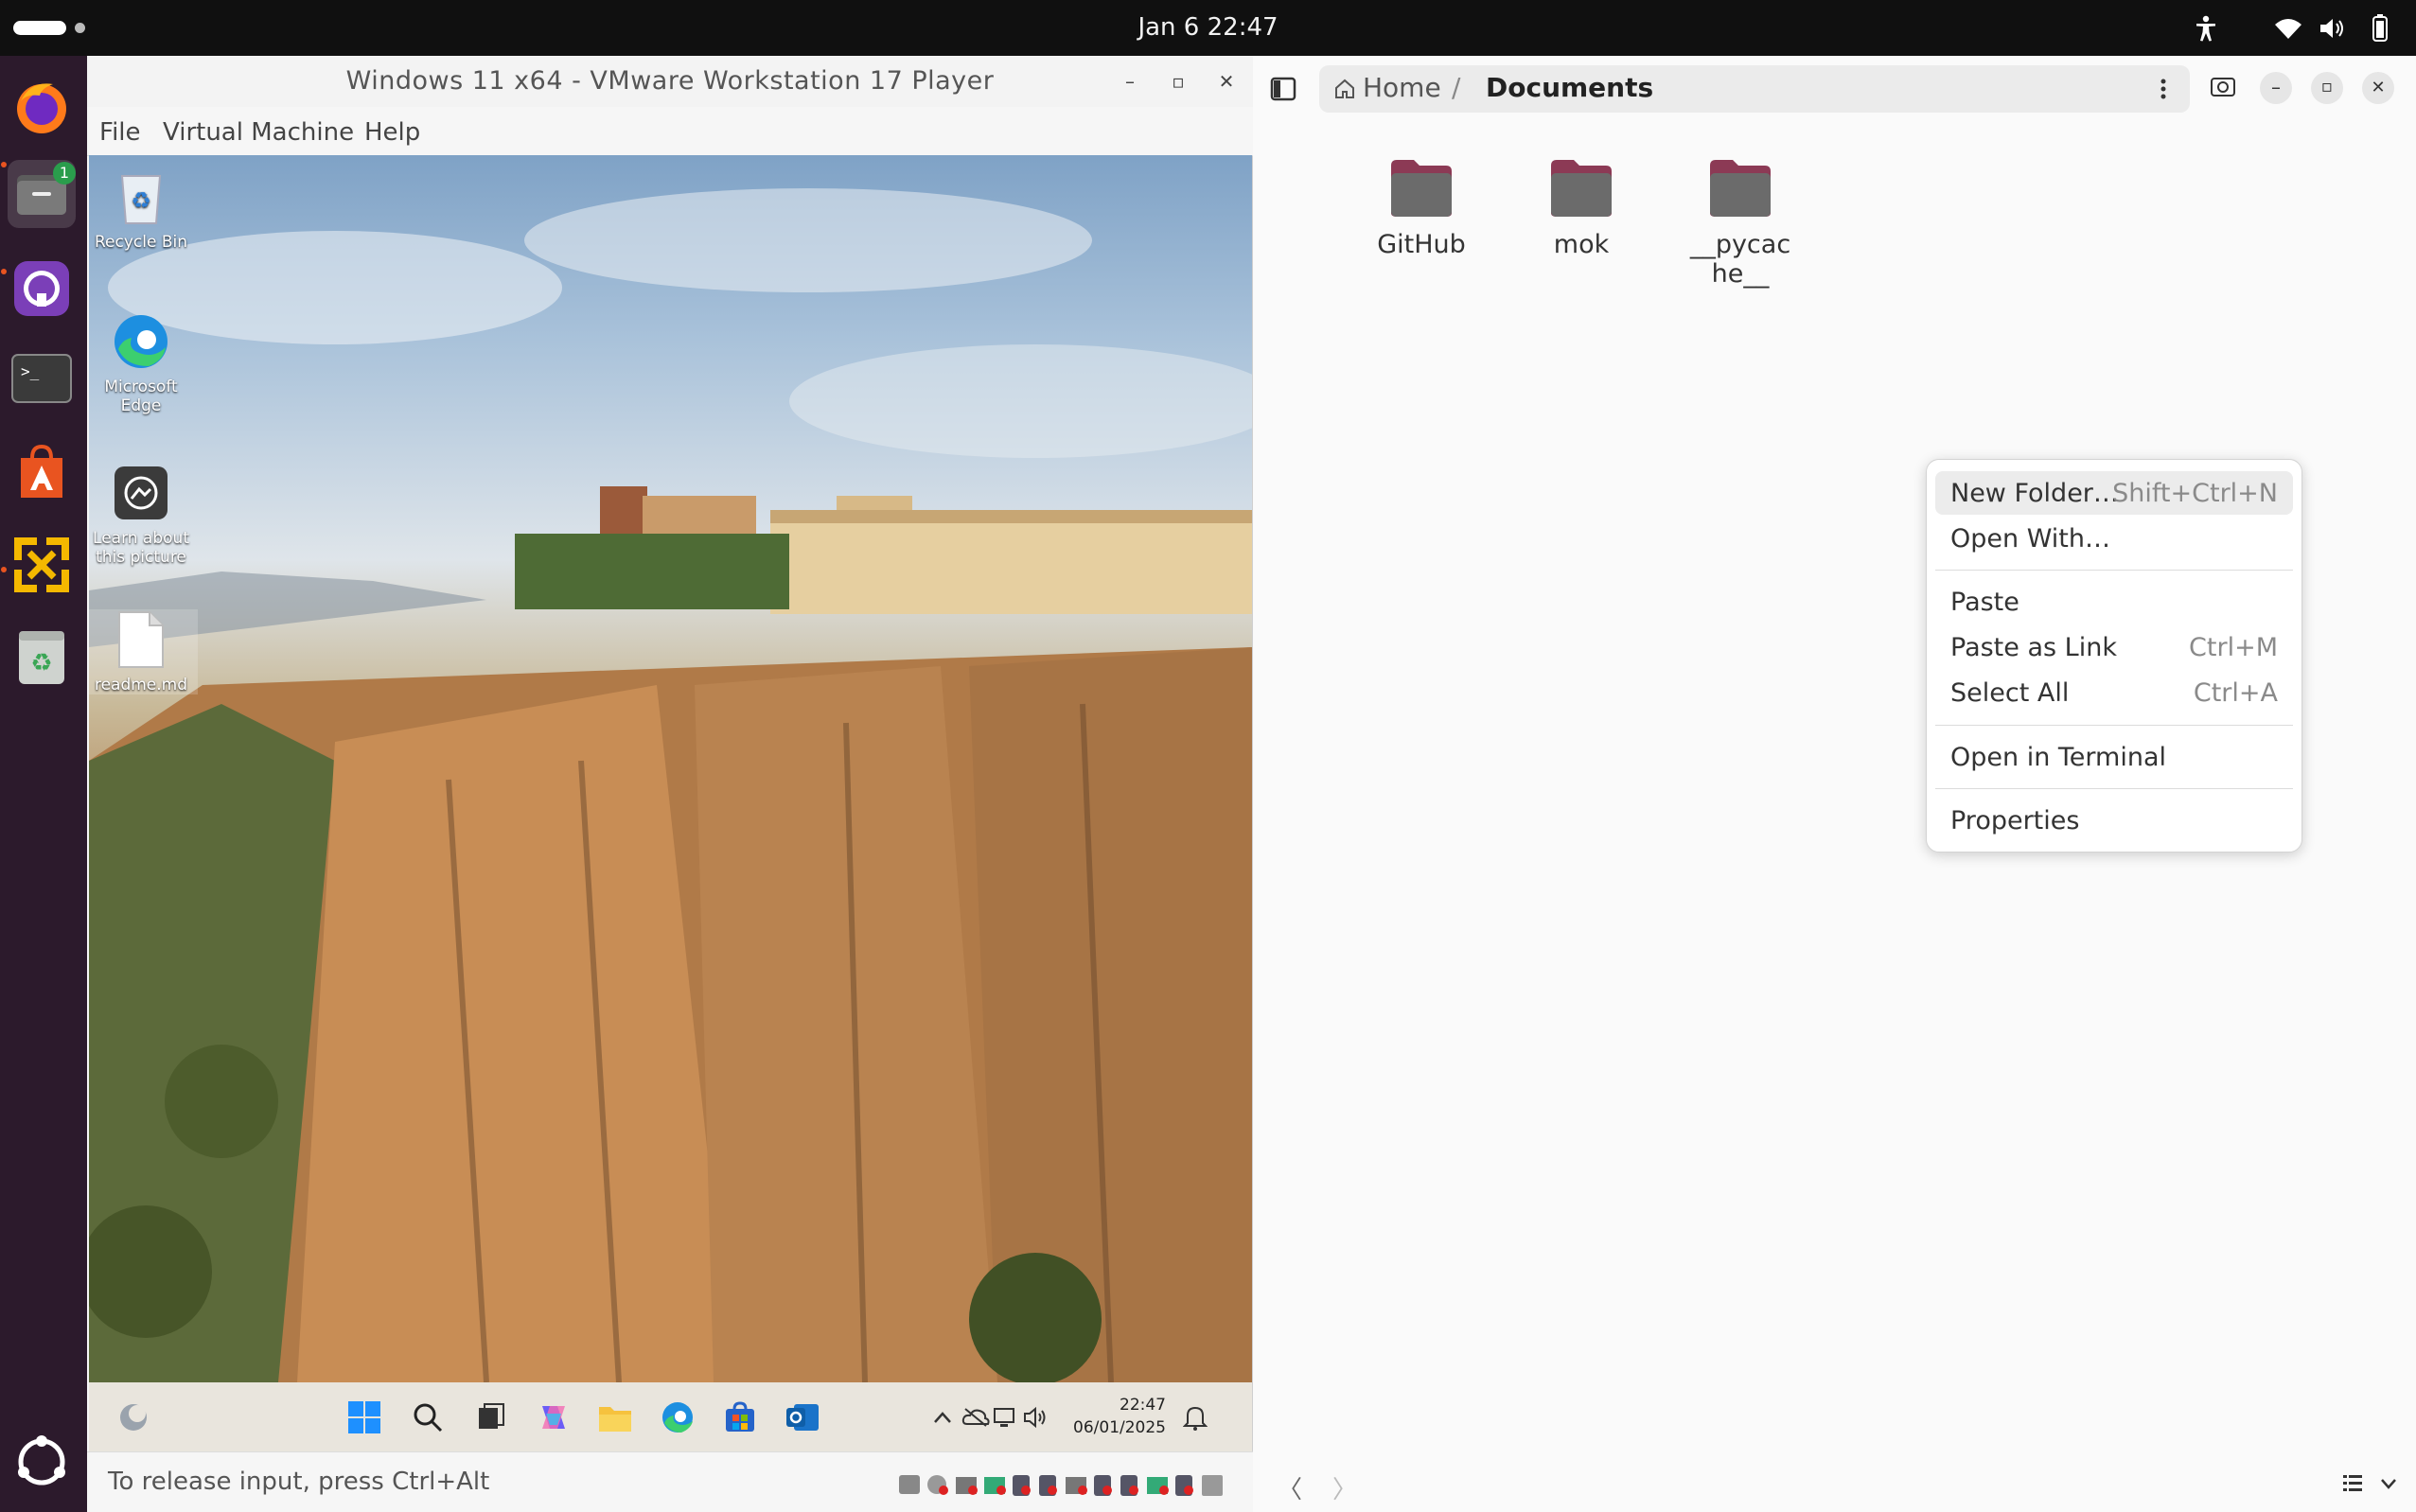  I want to click on forward-chevron-icon: 〉, so click(1344, 1487).